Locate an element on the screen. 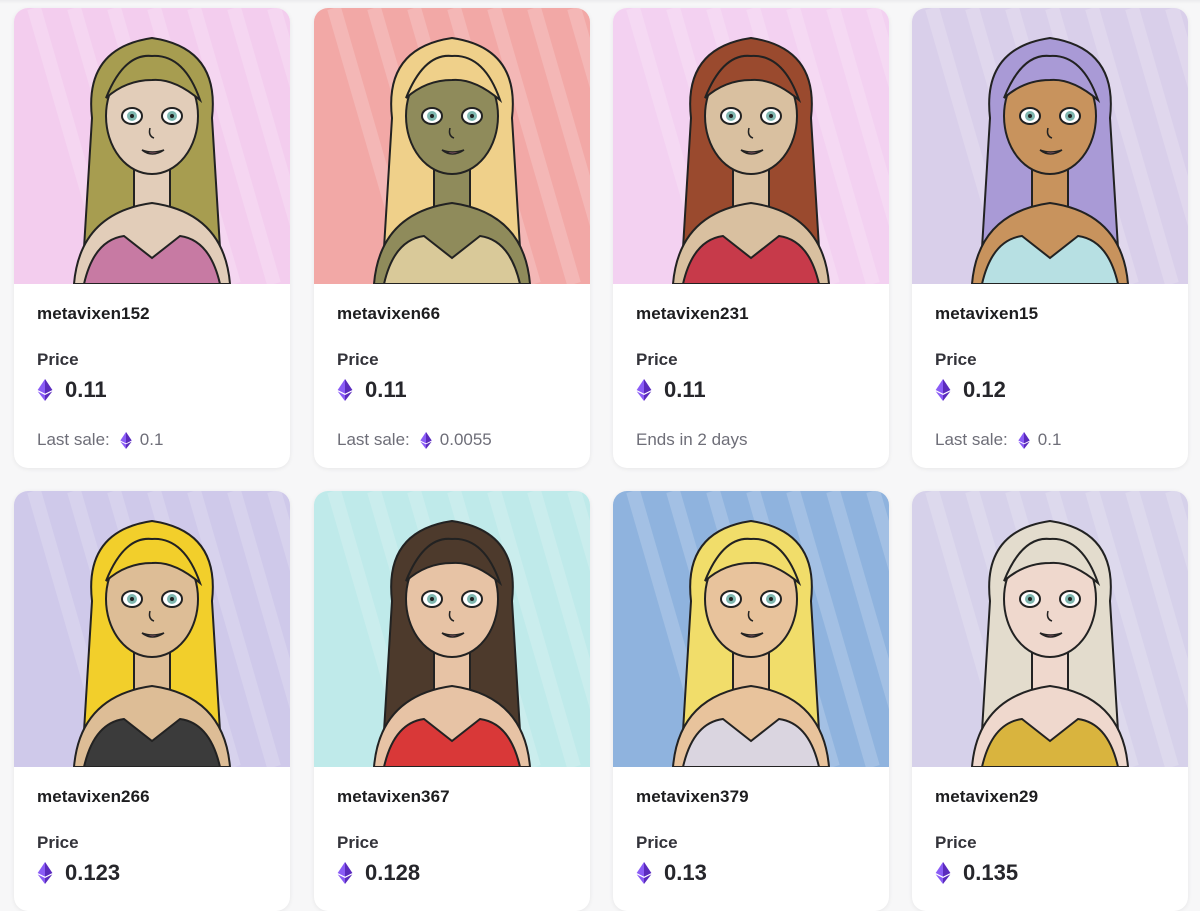 This screenshot has height=911, width=1200. auction-ends: Ends in 2 days is located at coordinates (692, 440).